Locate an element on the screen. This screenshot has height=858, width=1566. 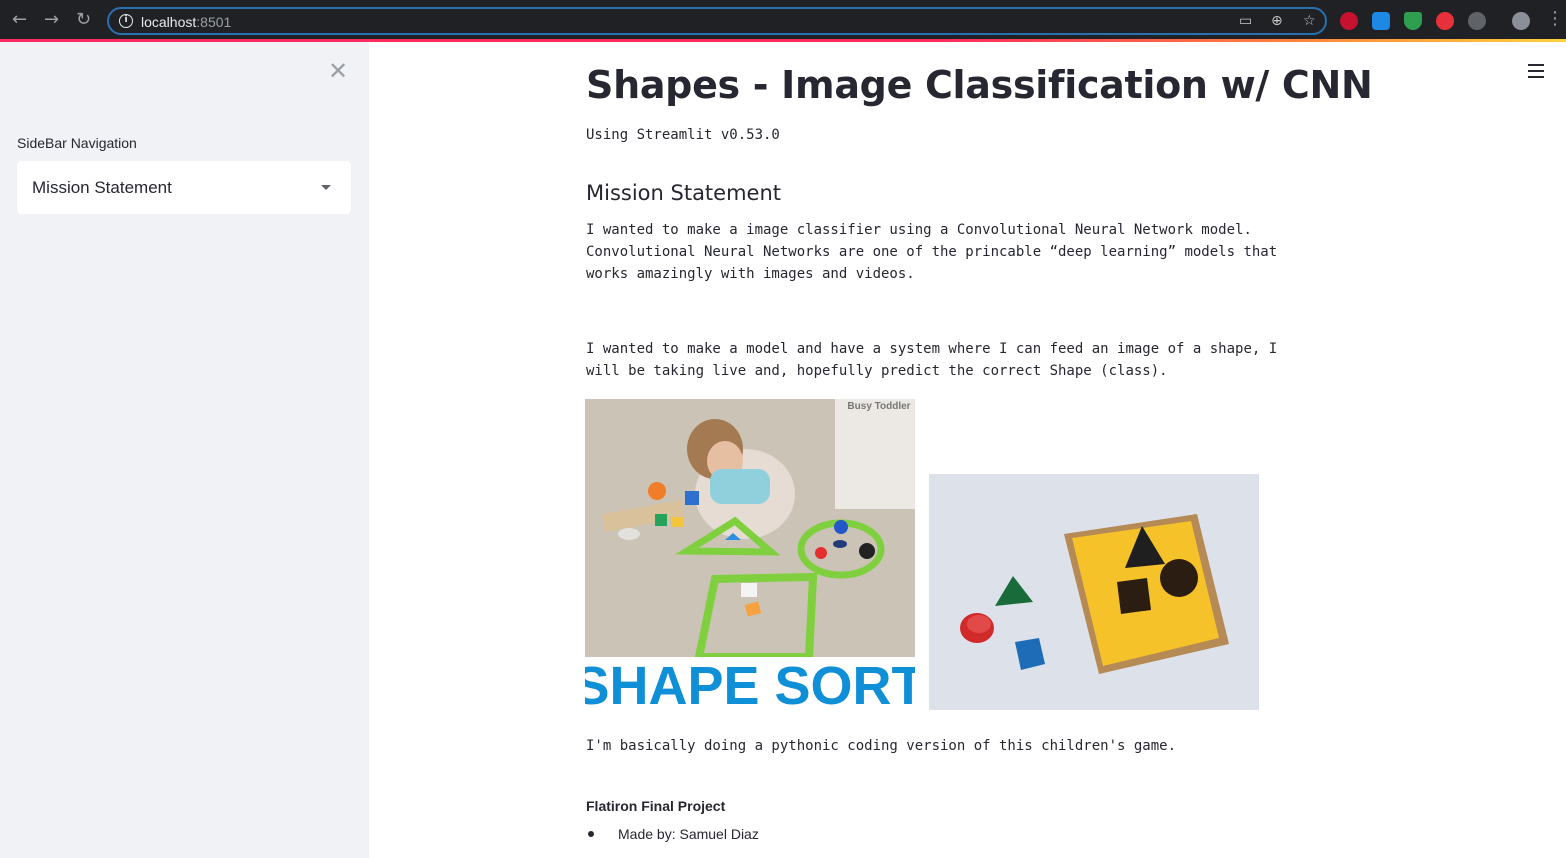
shield-extension-icon is located at coordinates (1413, 21).